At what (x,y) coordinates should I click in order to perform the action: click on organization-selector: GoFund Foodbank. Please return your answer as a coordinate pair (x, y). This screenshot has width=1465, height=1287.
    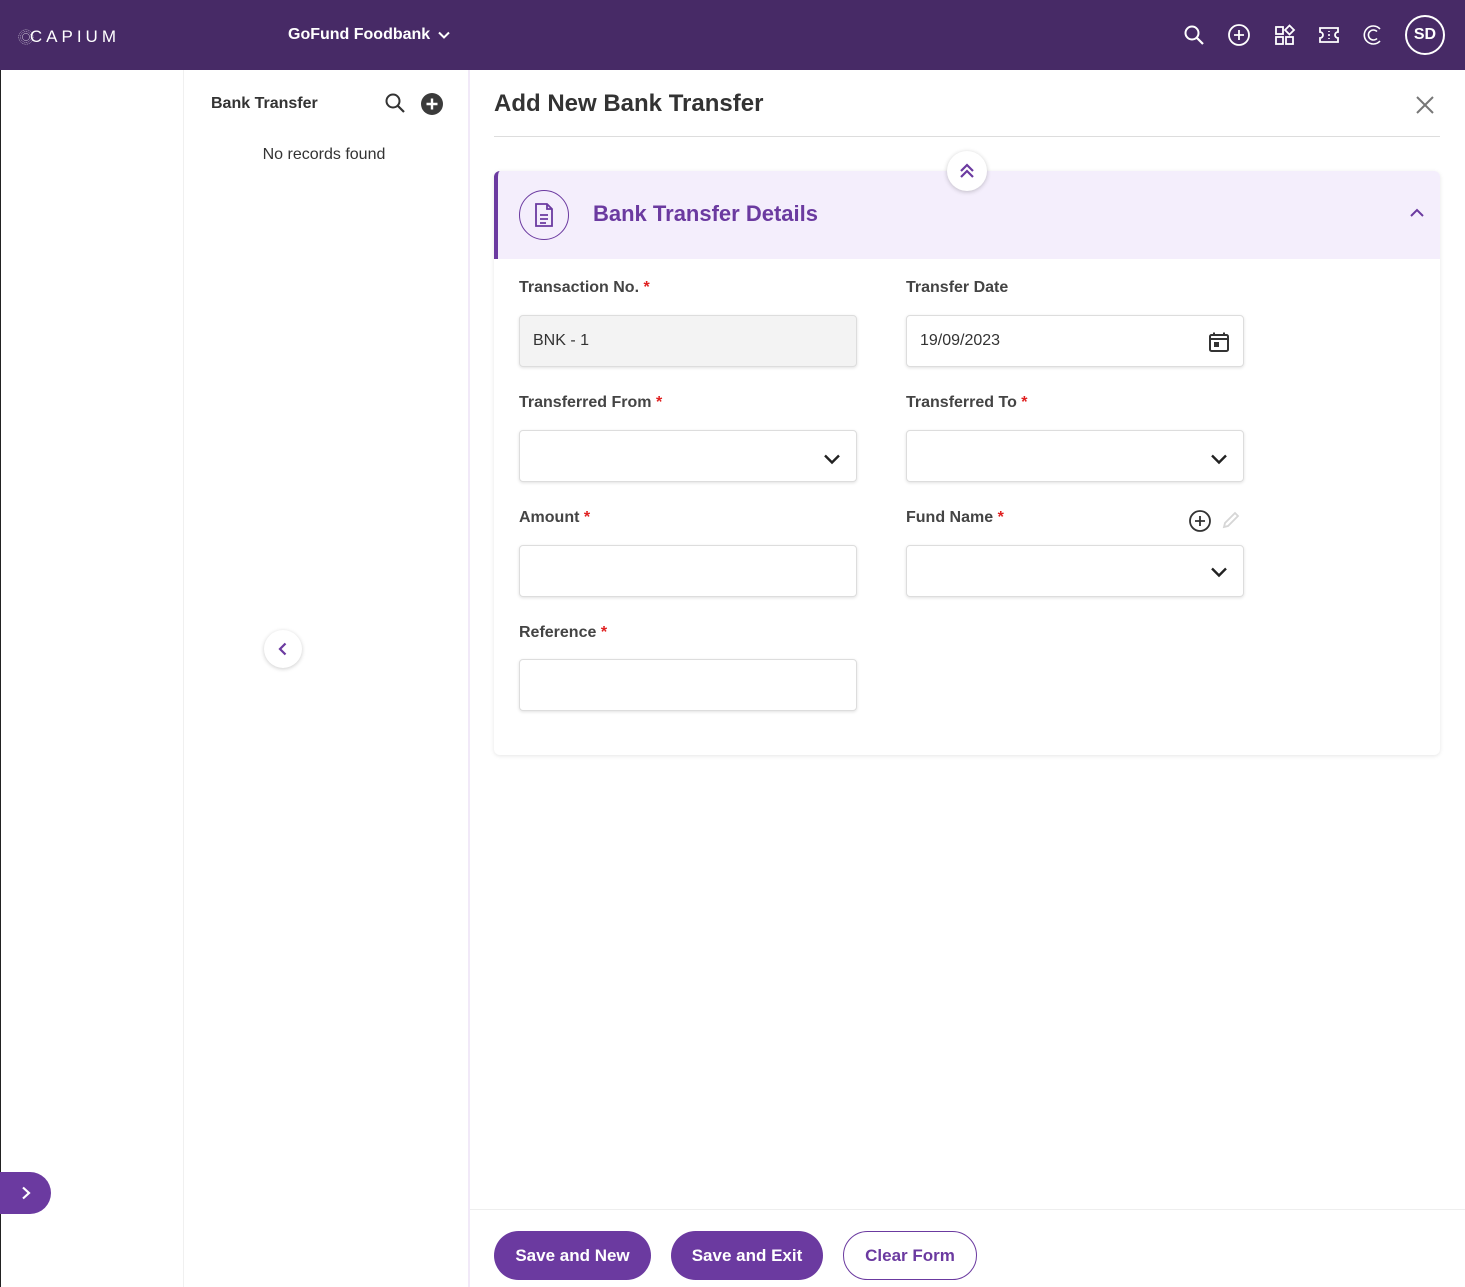
    Looking at the image, I should click on (370, 35).